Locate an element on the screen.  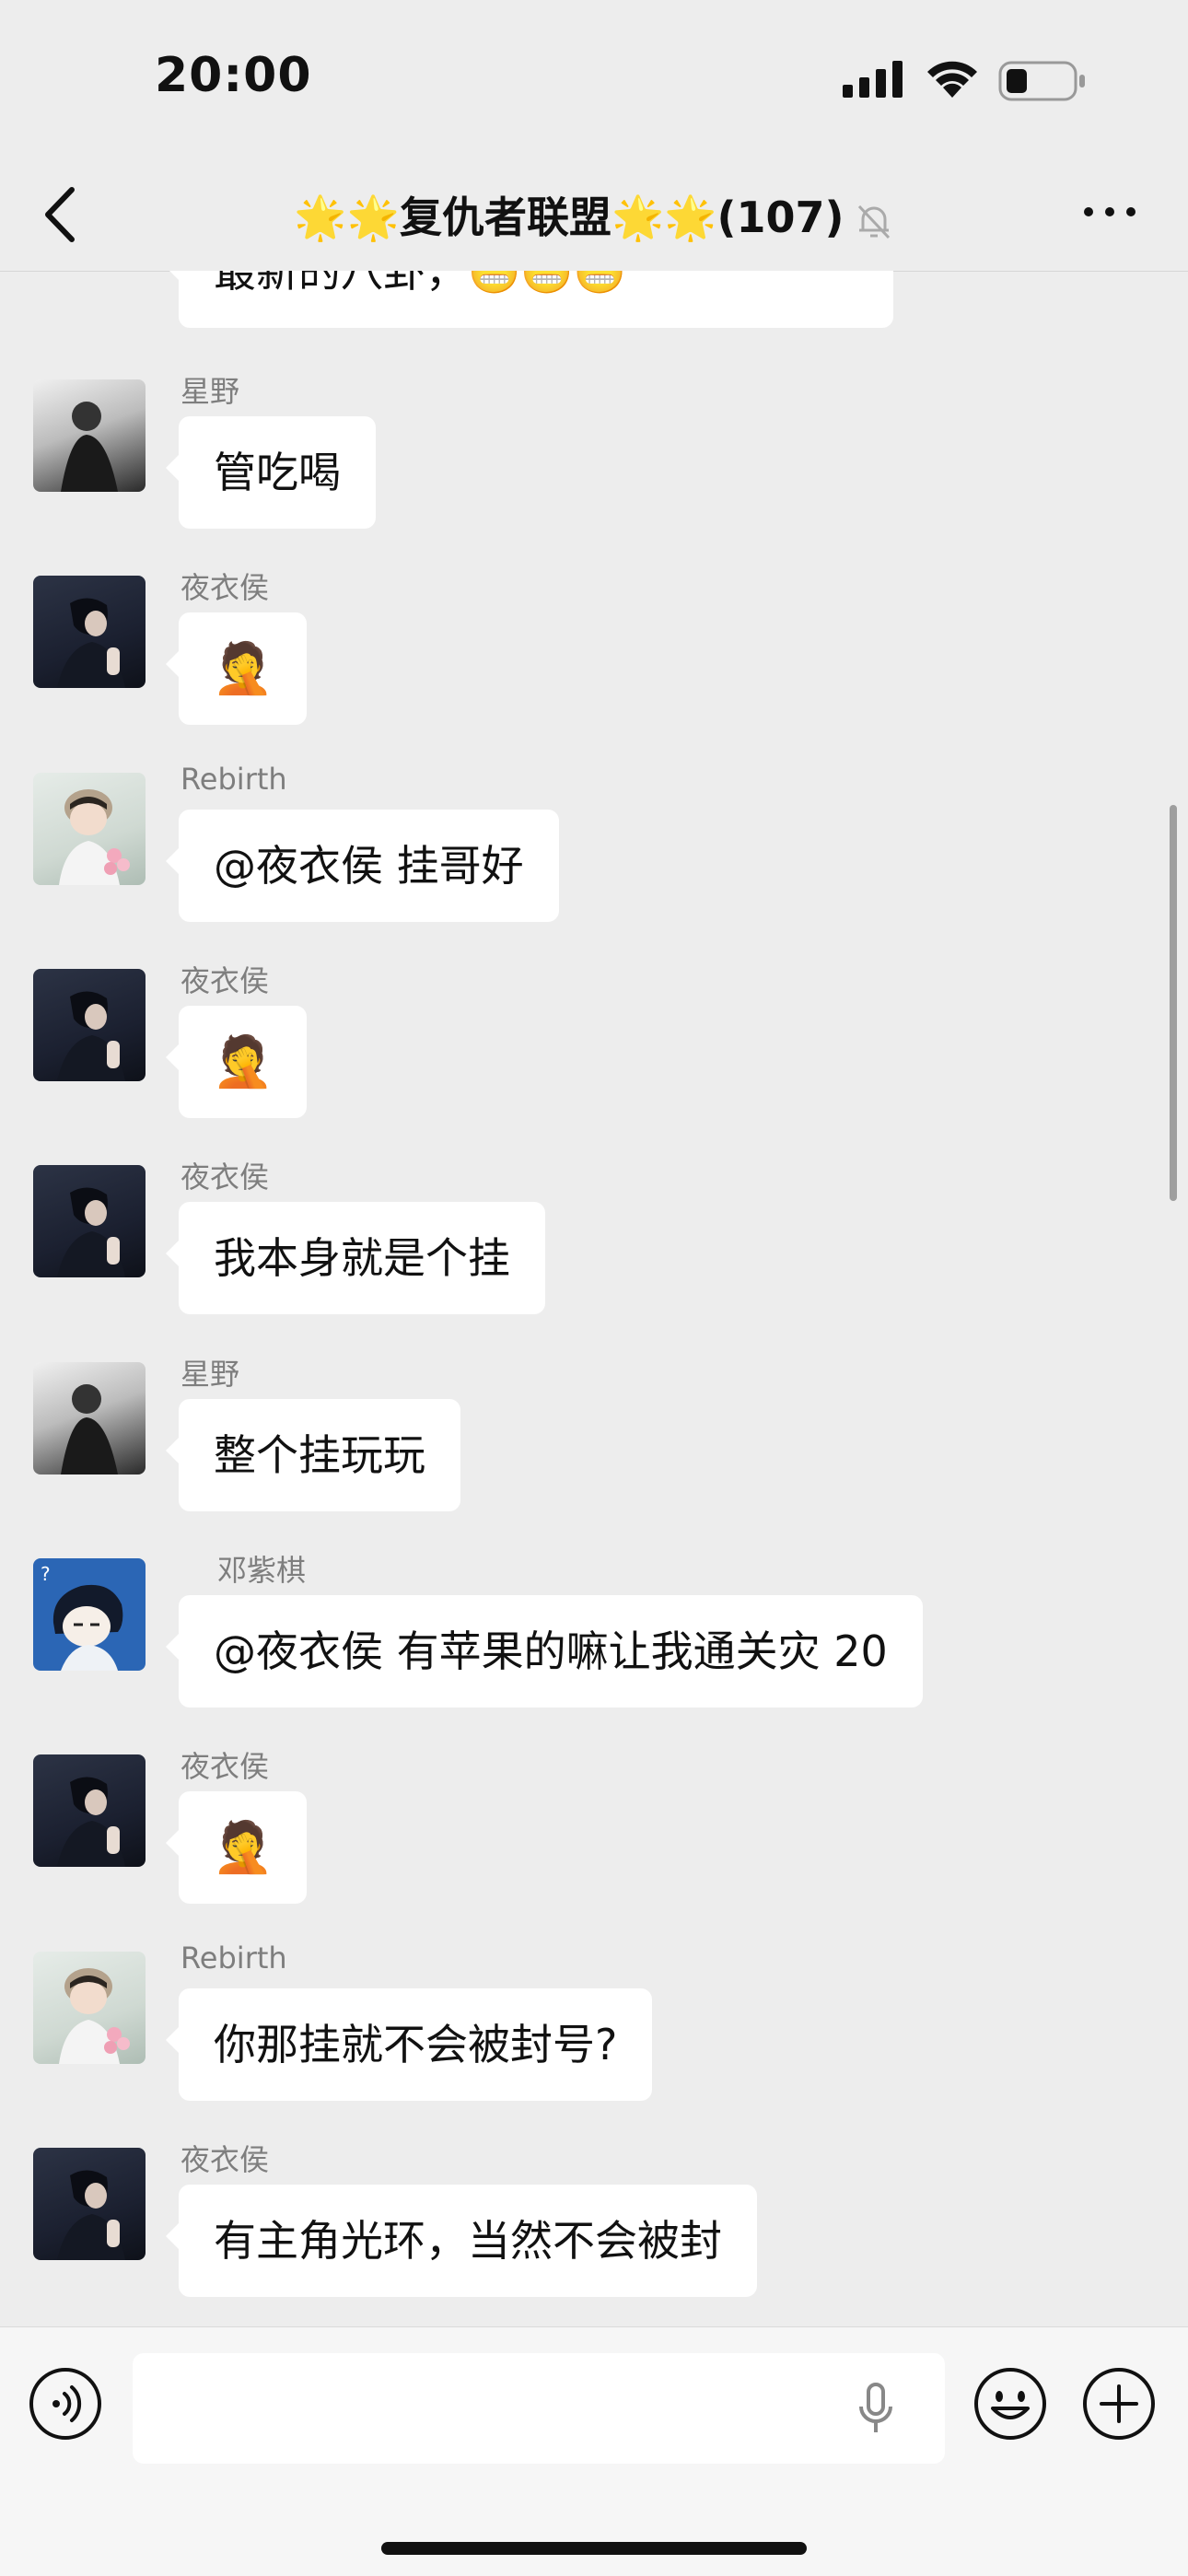
message-bubble: 有主角光环，当然不会被封 is located at coordinates (461, 2241).